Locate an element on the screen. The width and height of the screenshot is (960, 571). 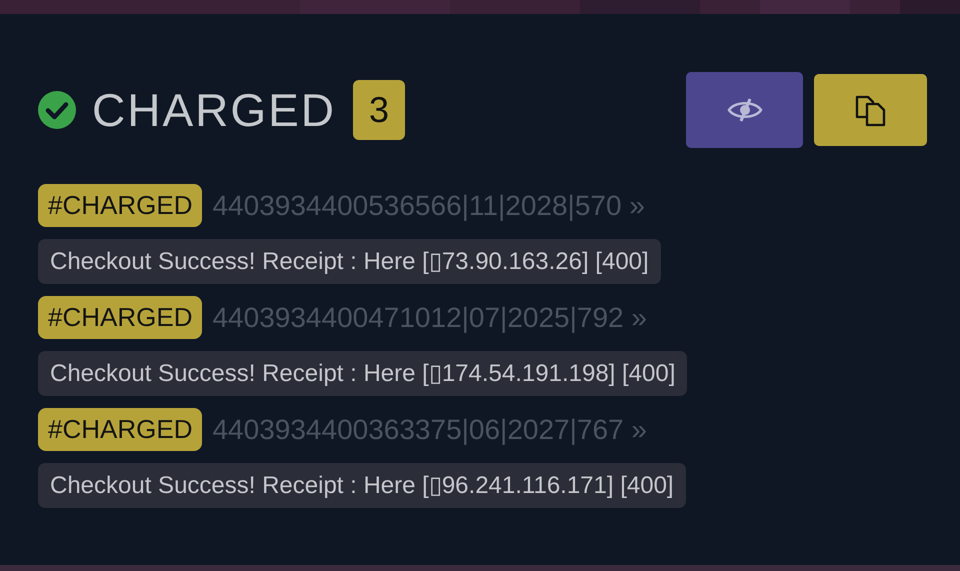
eye-slash-icon is located at coordinates (744, 110).